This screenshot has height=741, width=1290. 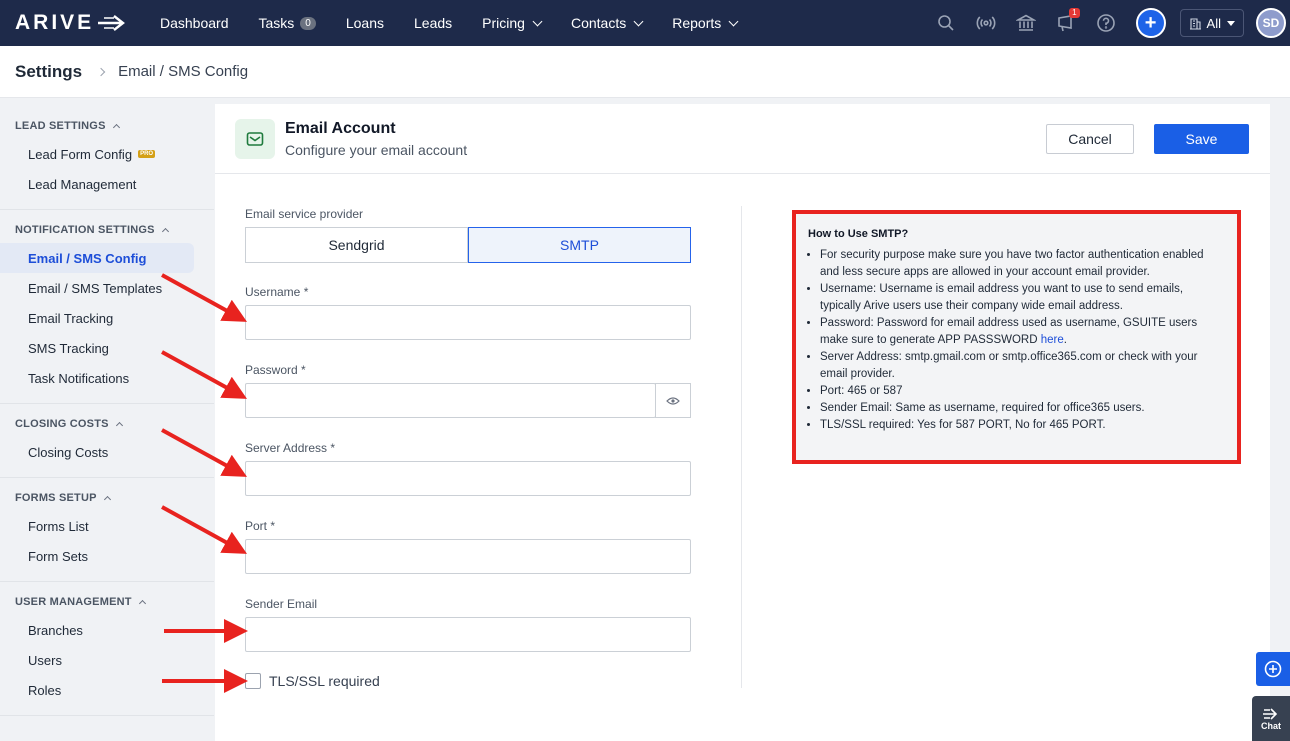 What do you see at coordinates (147, 154) in the screenshot?
I see `pro-badge: PRO` at bounding box center [147, 154].